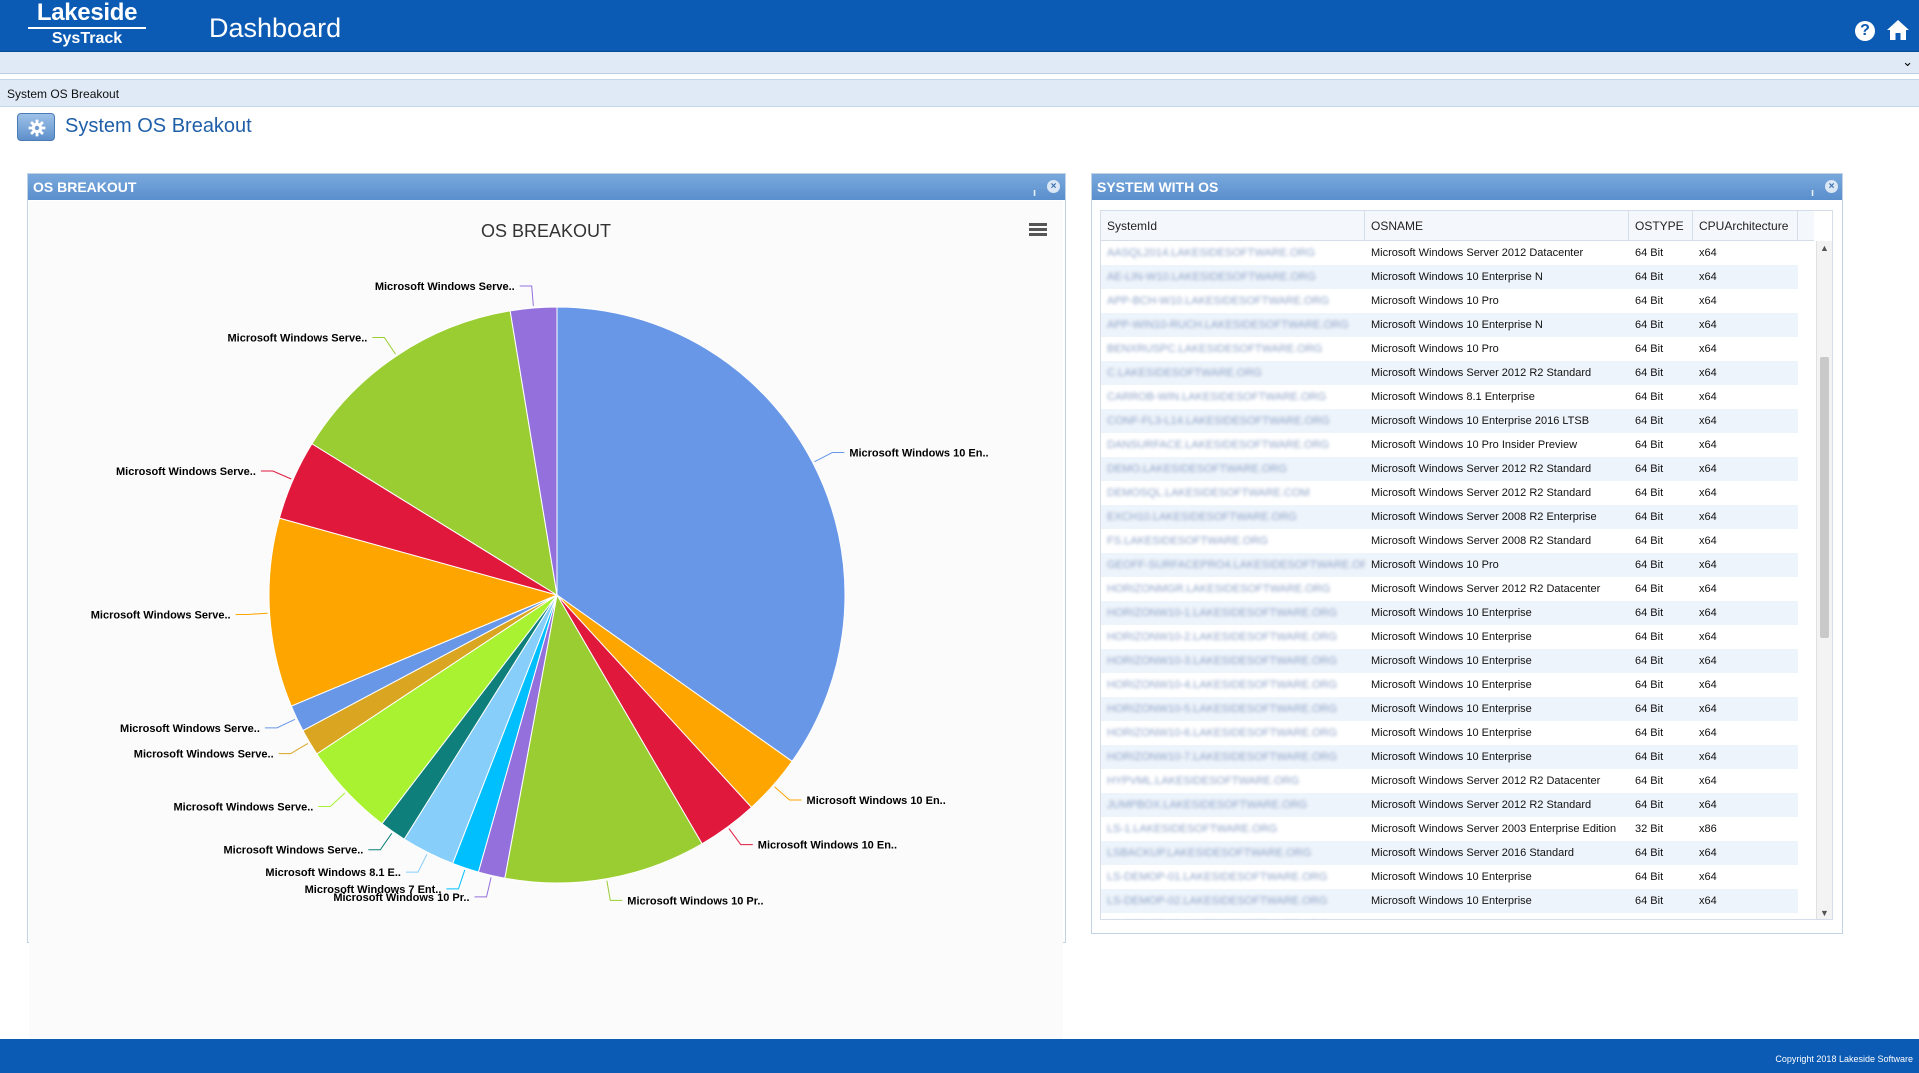 Image resolution: width=1919 pixels, height=1073 pixels. What do you see at coordinates (1497, 226) in the screenshot?
I see `column-header-osname: OSNAME` at bounding box center [1497, 226].